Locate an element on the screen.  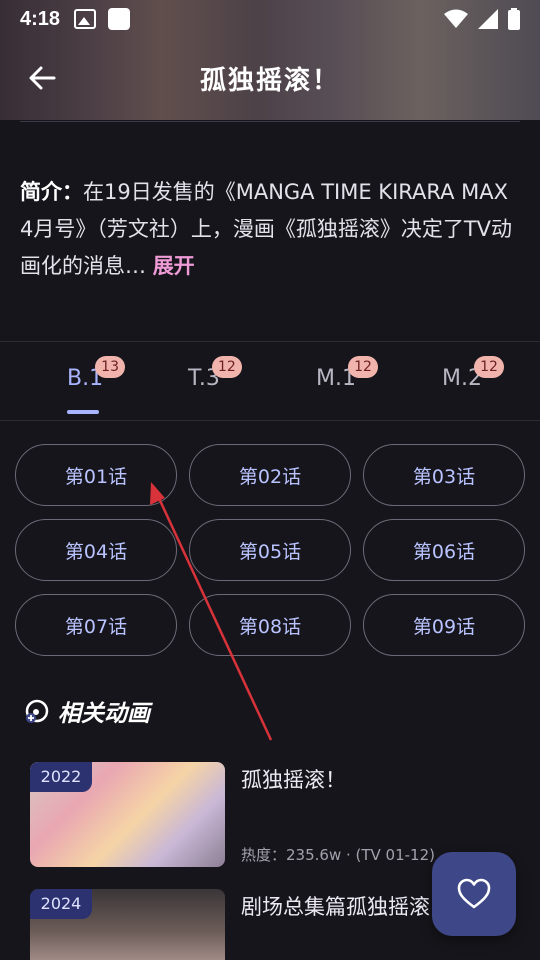
heart-icon is located at coordinates (474, 893).